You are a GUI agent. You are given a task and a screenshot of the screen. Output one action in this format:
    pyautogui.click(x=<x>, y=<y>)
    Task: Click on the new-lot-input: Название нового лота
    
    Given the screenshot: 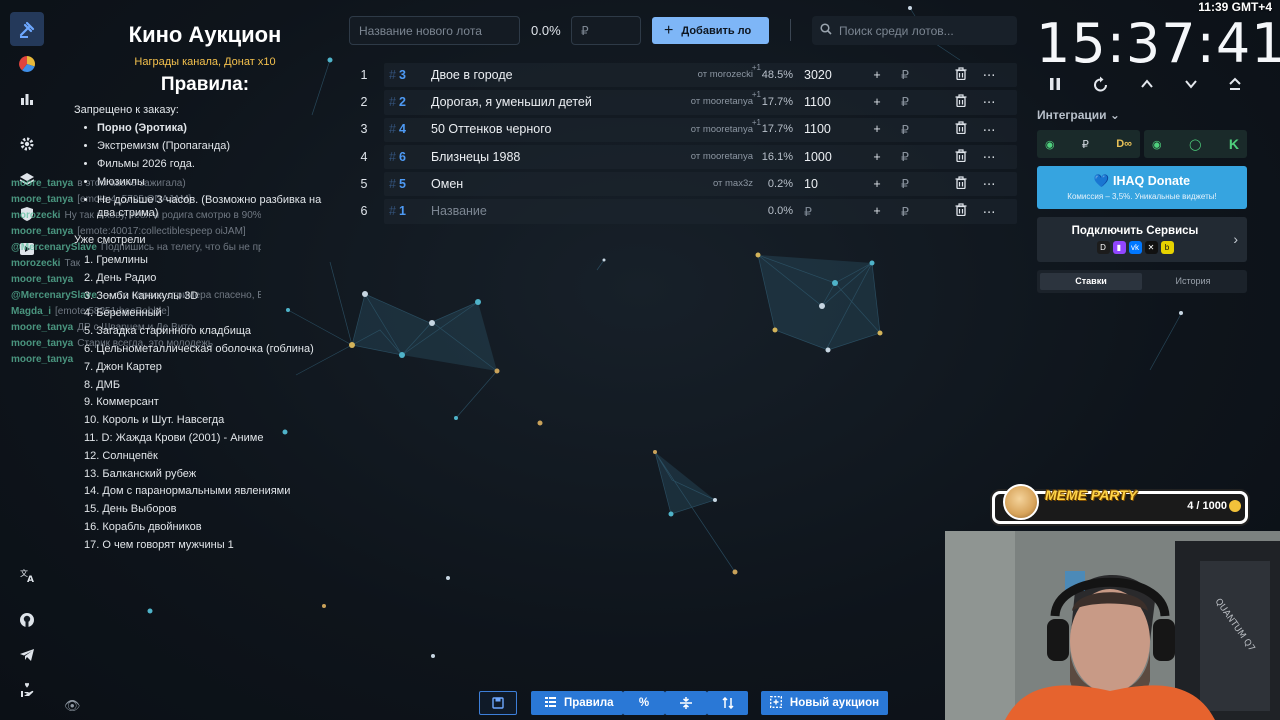 What is the action you would take?
    pyautogui.click(x=434, y=30)
    